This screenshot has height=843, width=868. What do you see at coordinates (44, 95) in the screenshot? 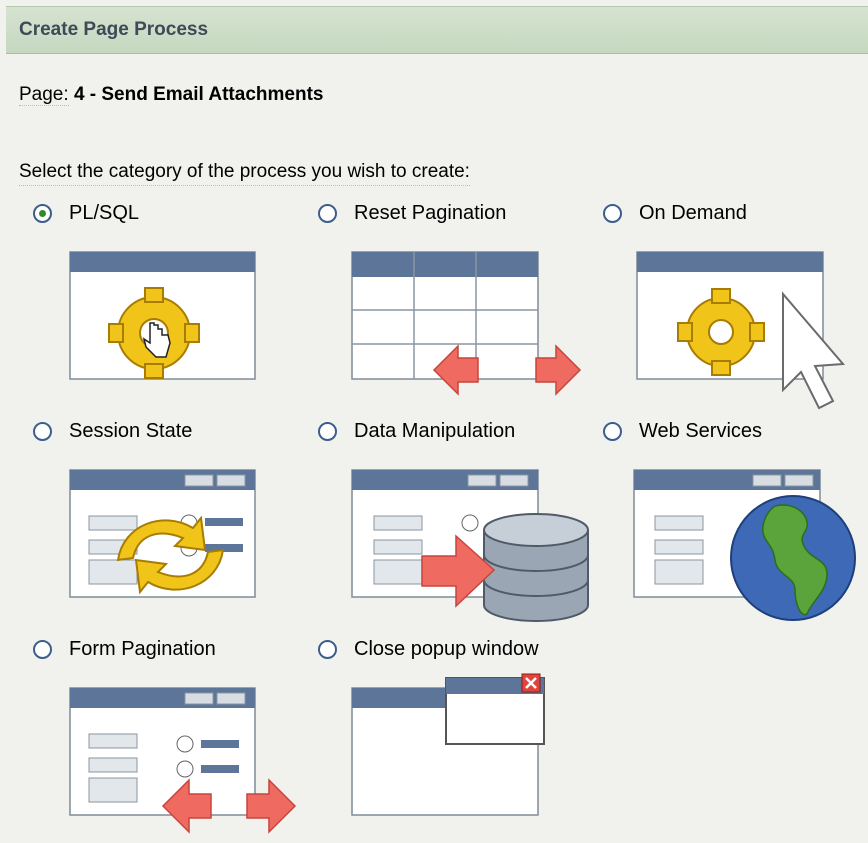
I see `page-label: Page:` at bounding box center [44, 95].